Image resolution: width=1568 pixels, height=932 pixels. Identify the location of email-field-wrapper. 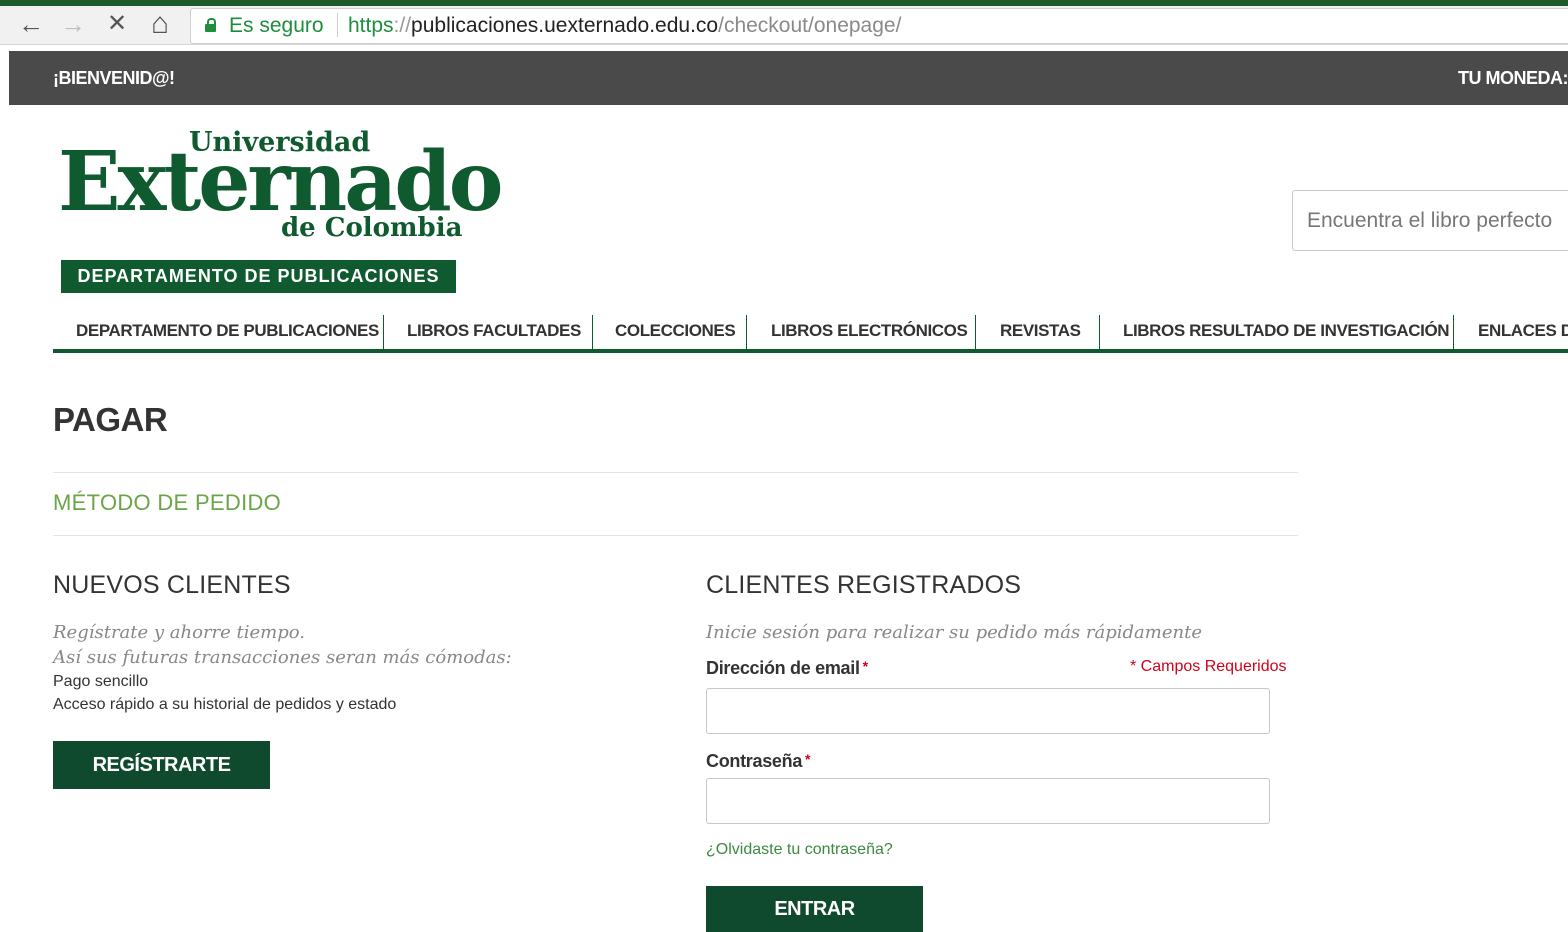
(988, 711).